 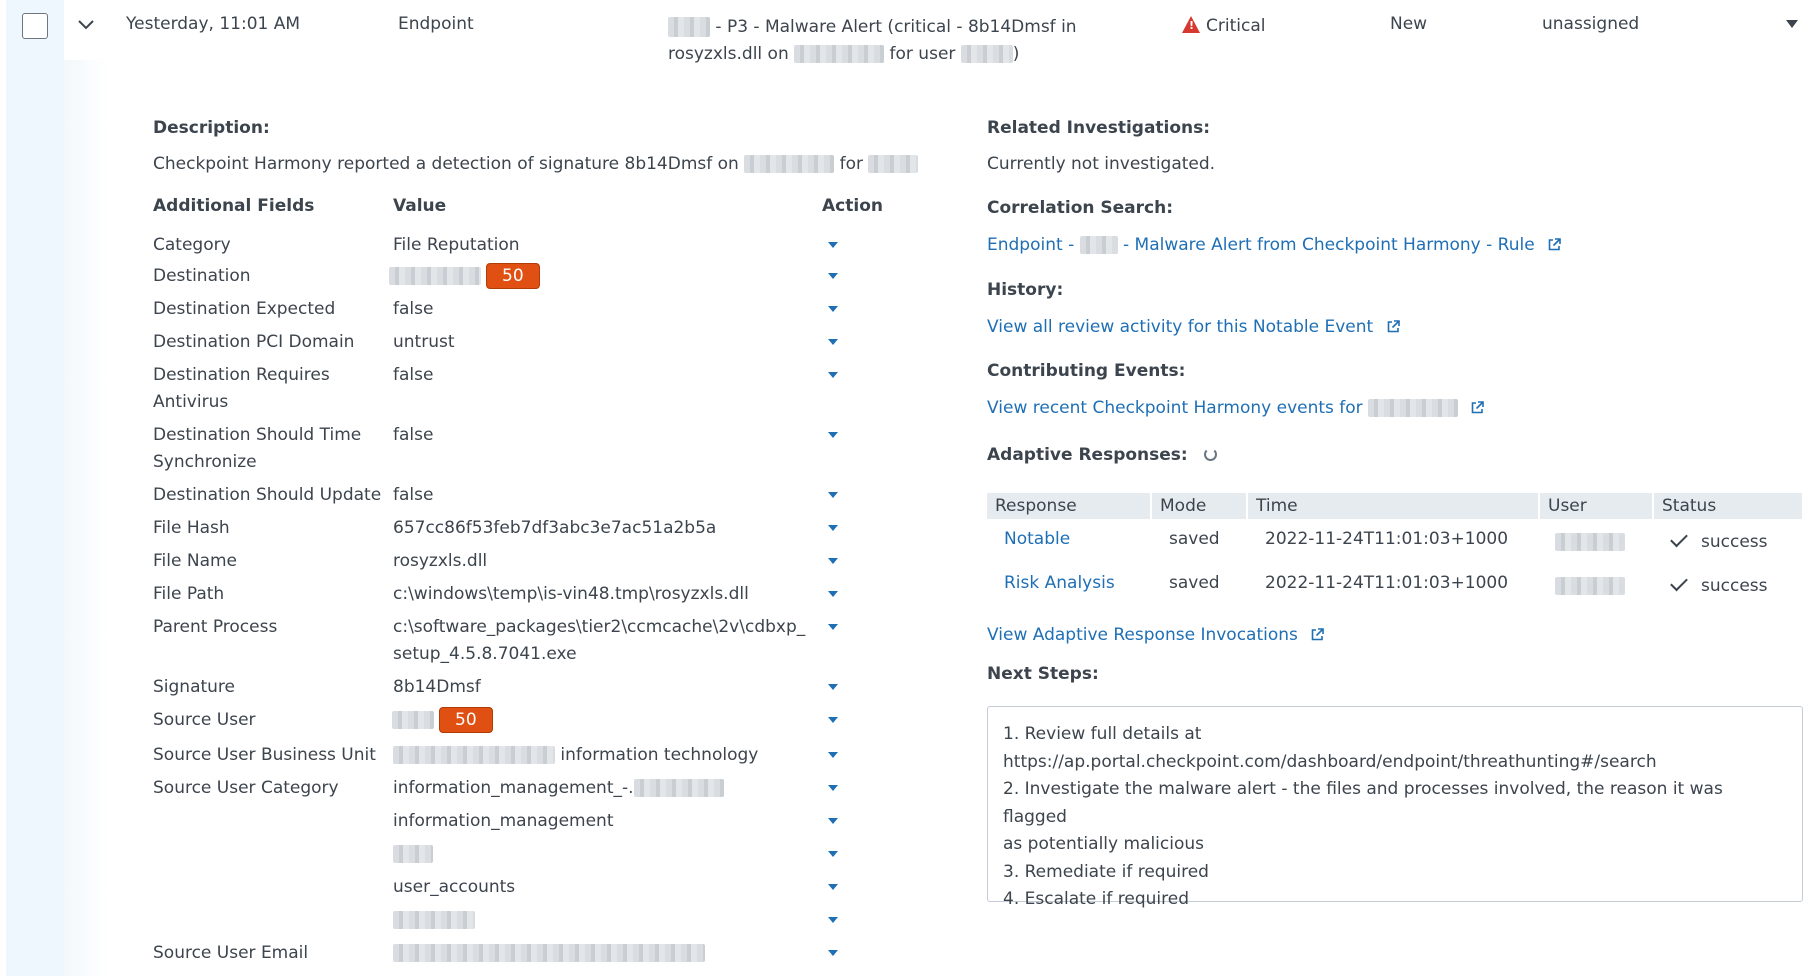 I want to click on status-cell: New, so click(x=1408, y=24).